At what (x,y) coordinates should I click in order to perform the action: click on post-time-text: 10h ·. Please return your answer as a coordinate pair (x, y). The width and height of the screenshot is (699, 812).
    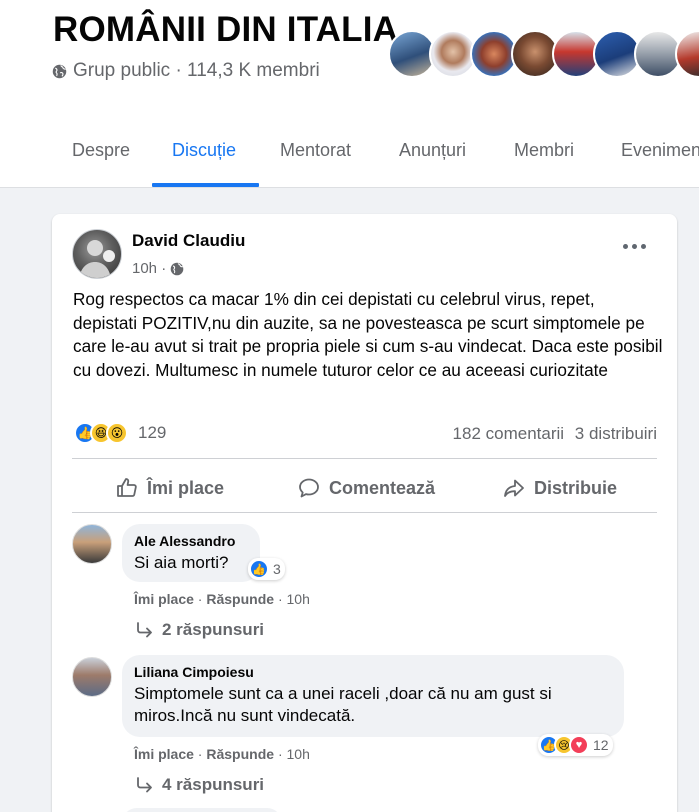
    Looking at the image, I should click on (149, 268).